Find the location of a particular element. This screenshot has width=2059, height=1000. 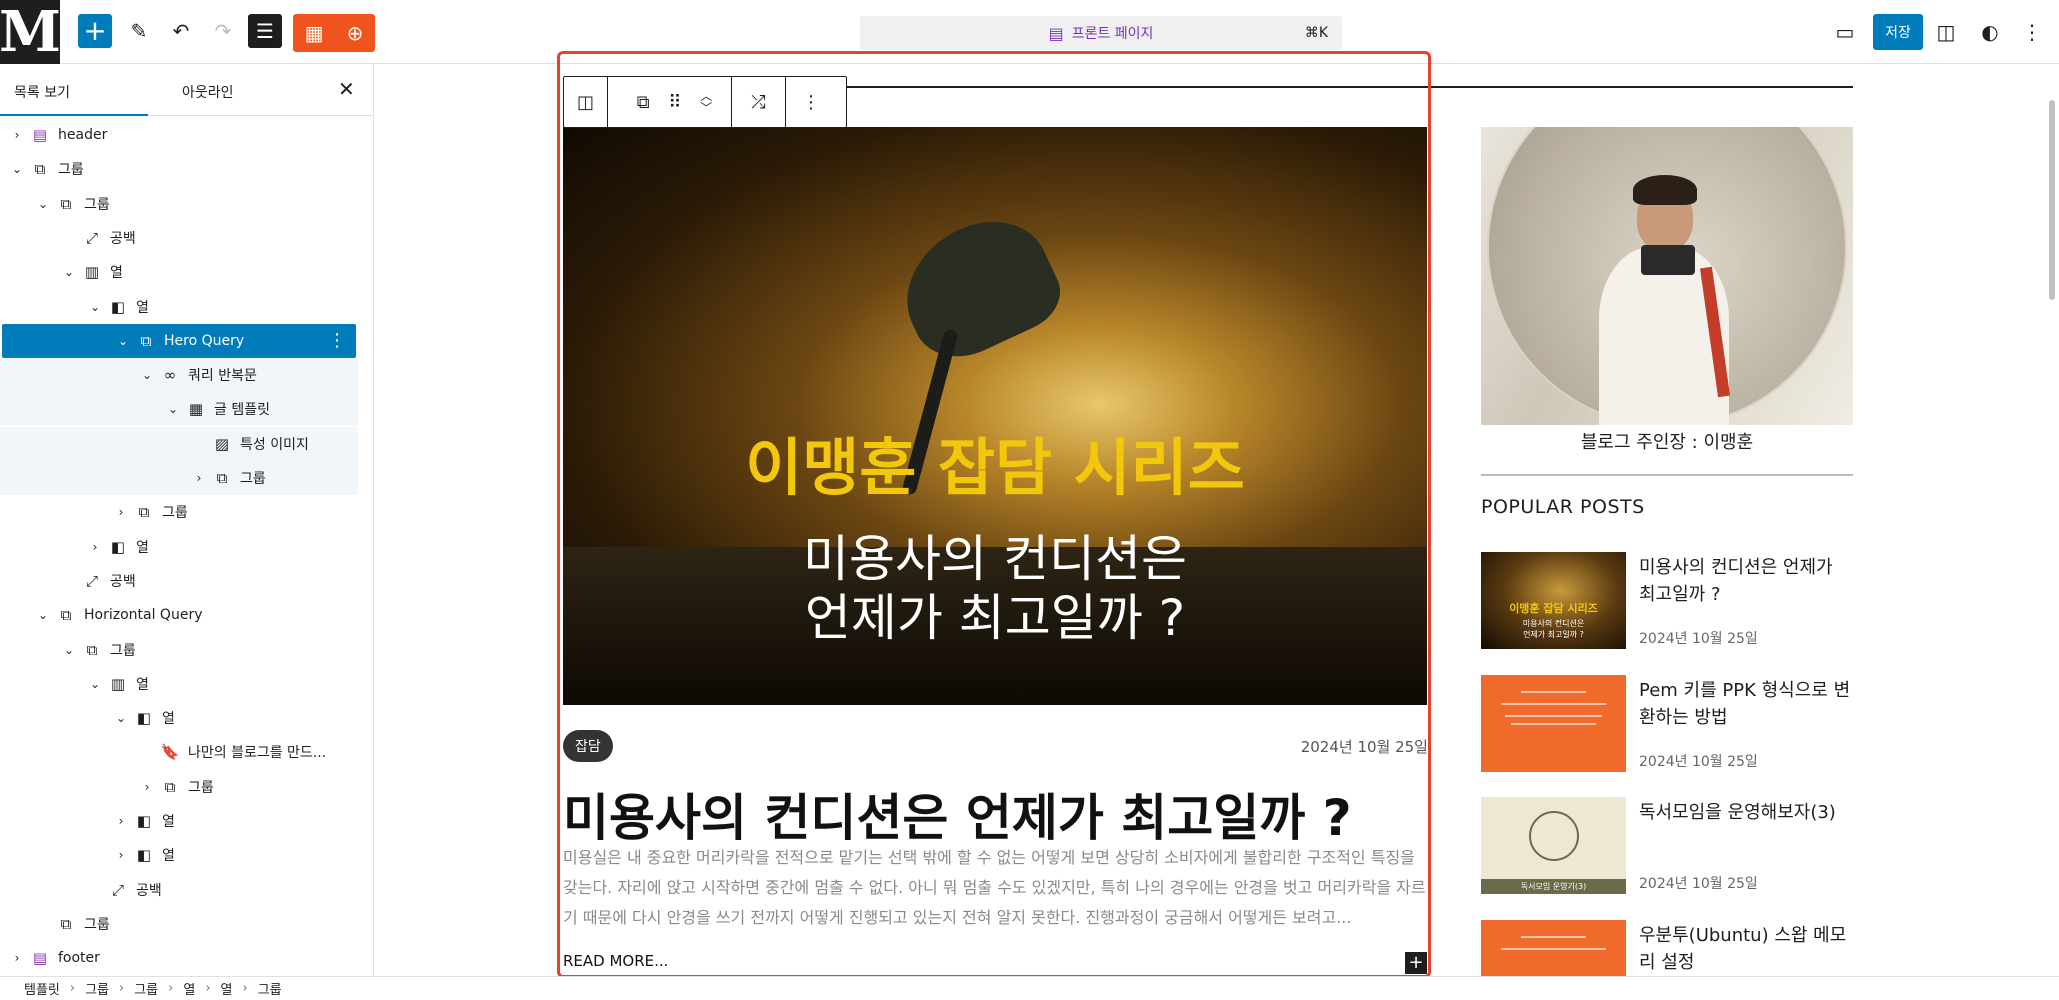

tree-row-label: footer is located at coordinates (79, 958).